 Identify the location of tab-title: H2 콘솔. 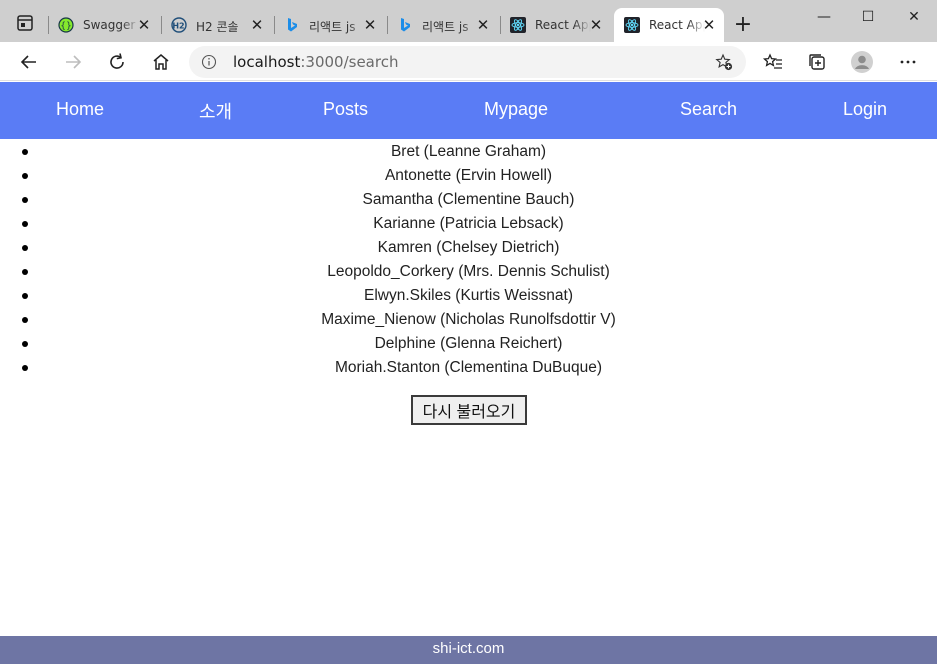
(217, 27).